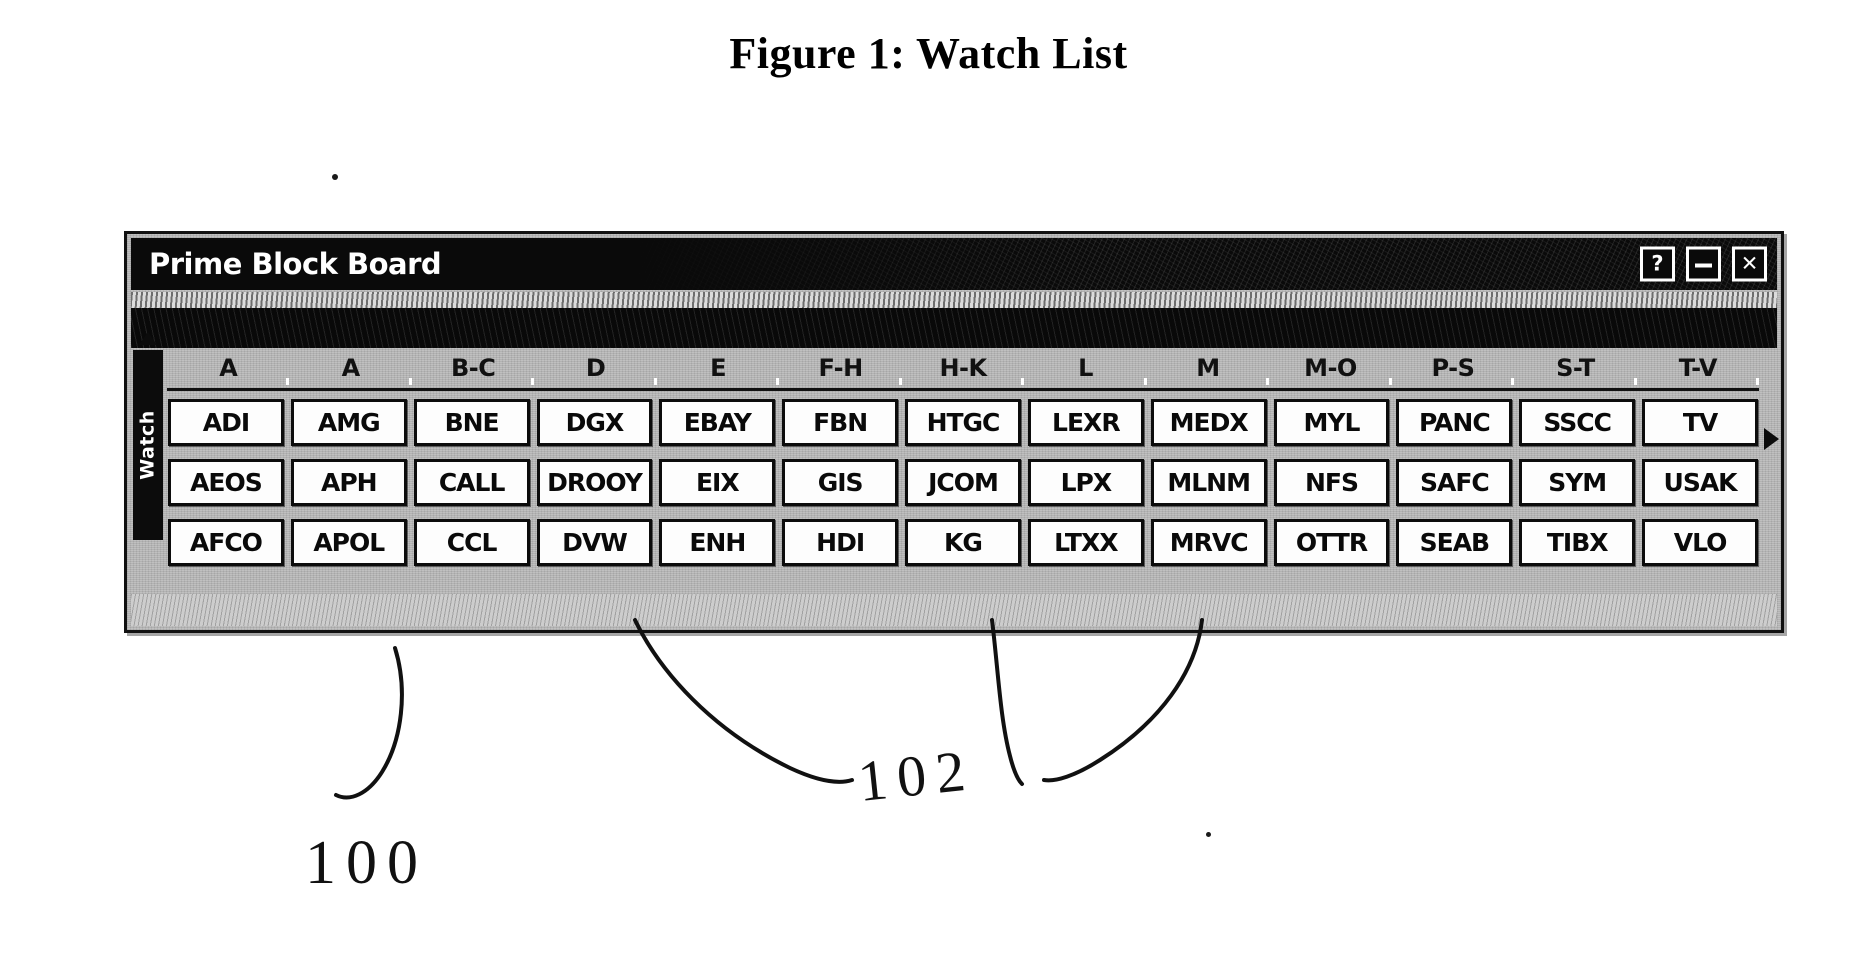 This screenshot has height=969, width=1857. What do you see at coordinates (840, 422) in the screenshot?
I see `ticker-button: FBN` at bounding box center [840, 422].